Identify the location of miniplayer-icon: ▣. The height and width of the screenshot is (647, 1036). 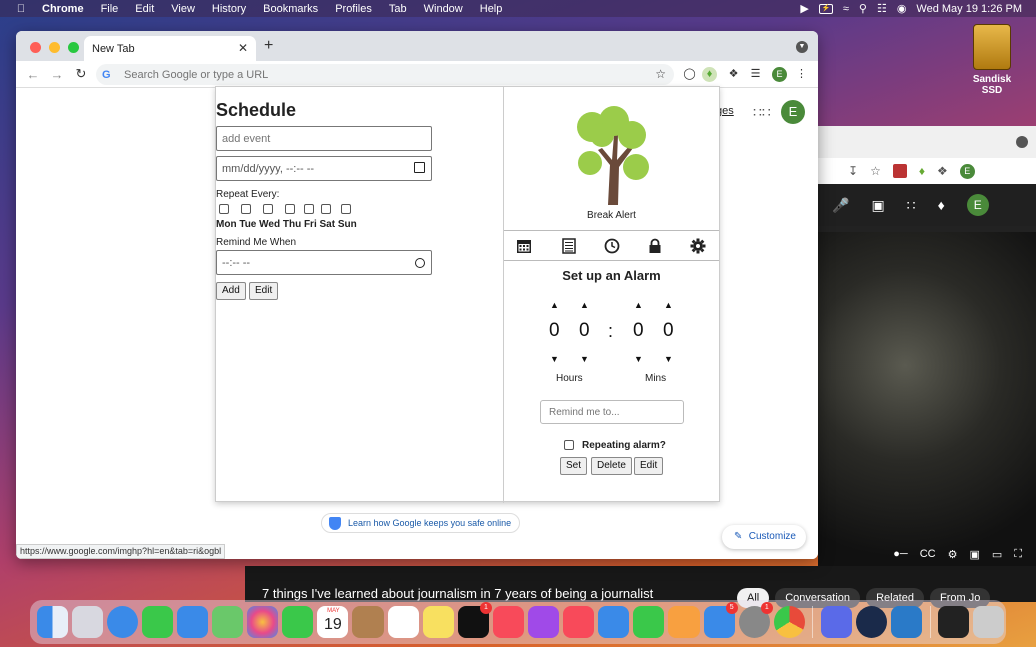
(974, 554).